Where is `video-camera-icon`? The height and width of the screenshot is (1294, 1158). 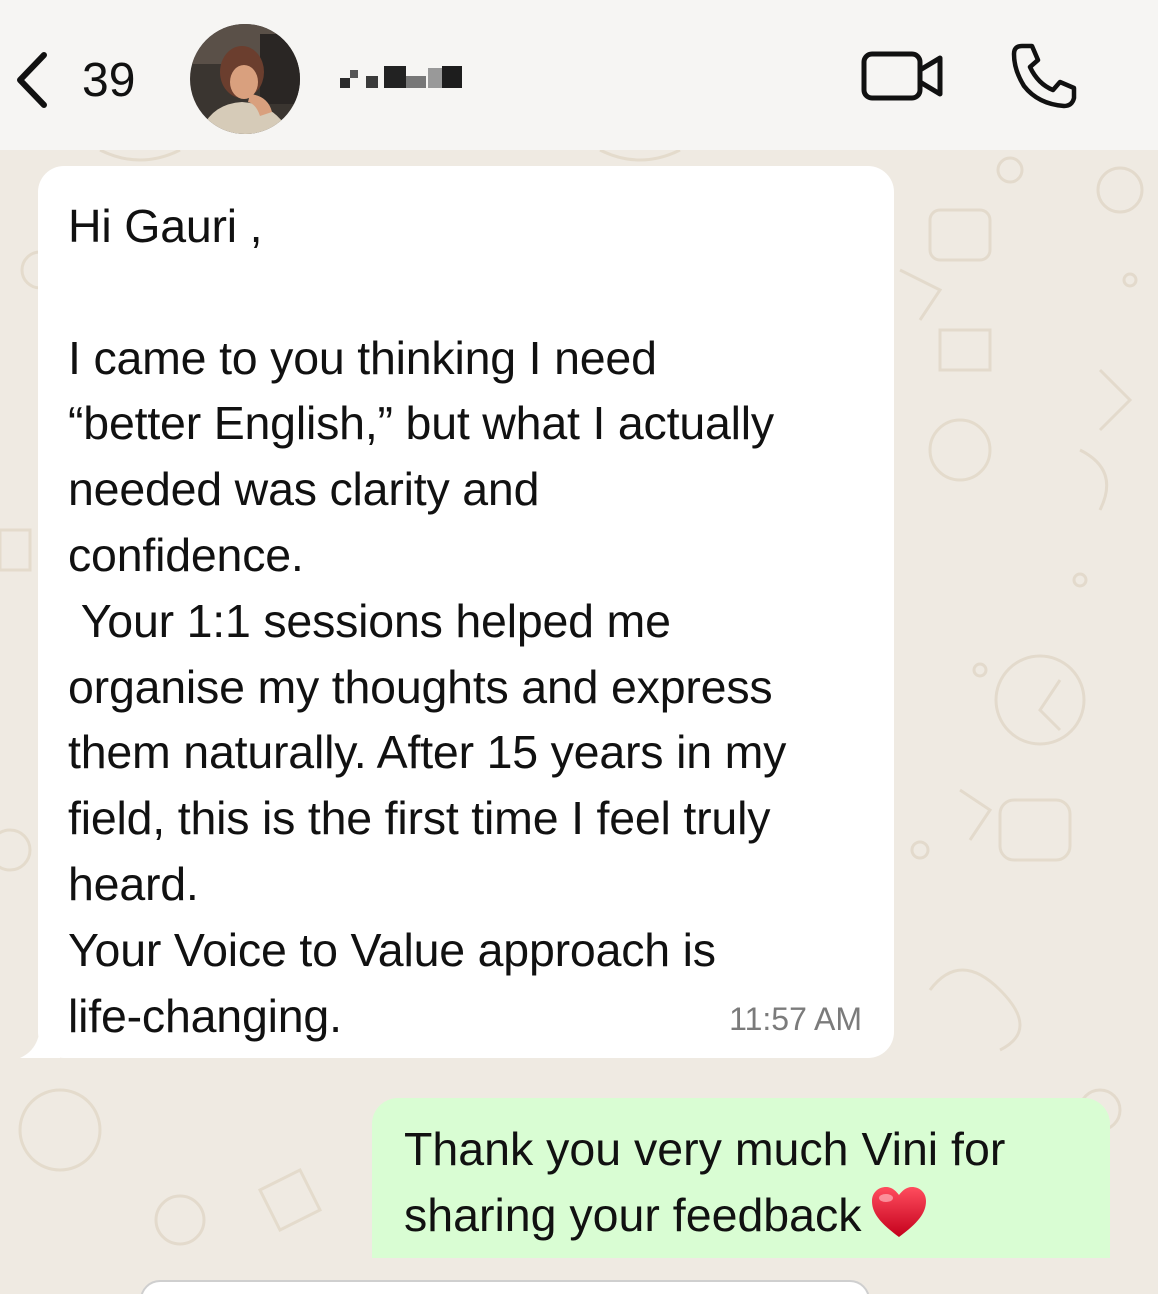
video-camera-icon is located at coordinates (902, 76).